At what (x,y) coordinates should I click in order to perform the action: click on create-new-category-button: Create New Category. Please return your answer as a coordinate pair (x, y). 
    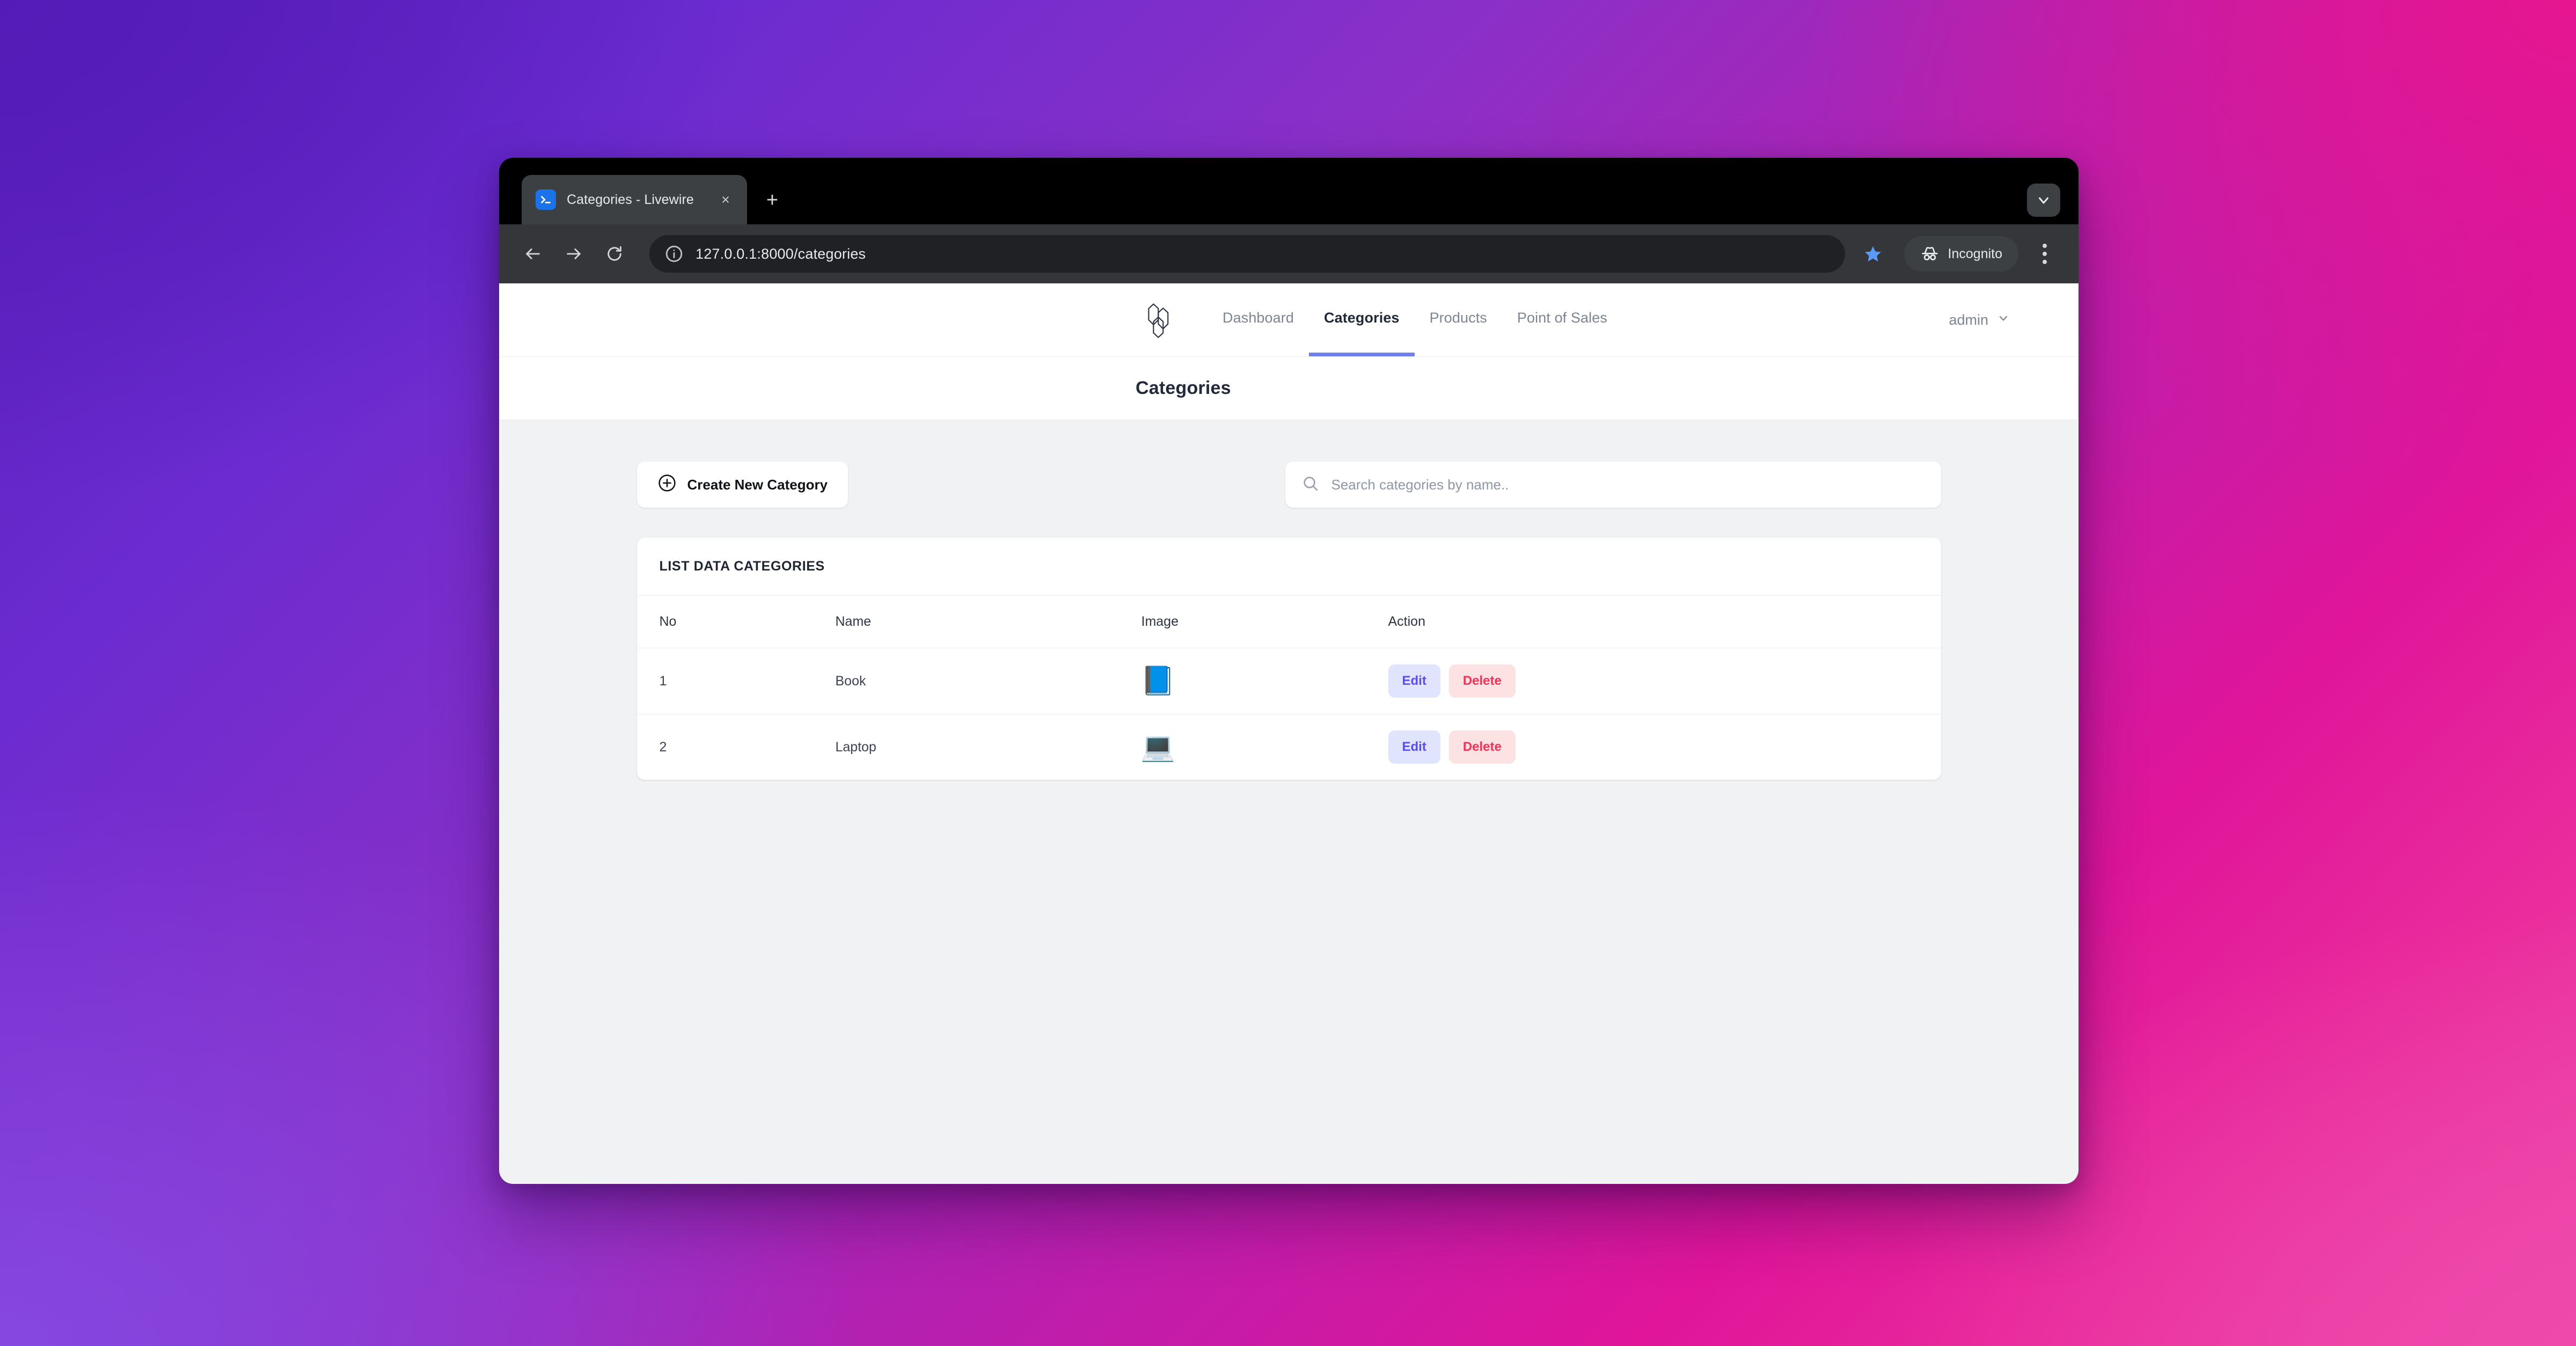
    Looking at the image, I should click on (742, 485).